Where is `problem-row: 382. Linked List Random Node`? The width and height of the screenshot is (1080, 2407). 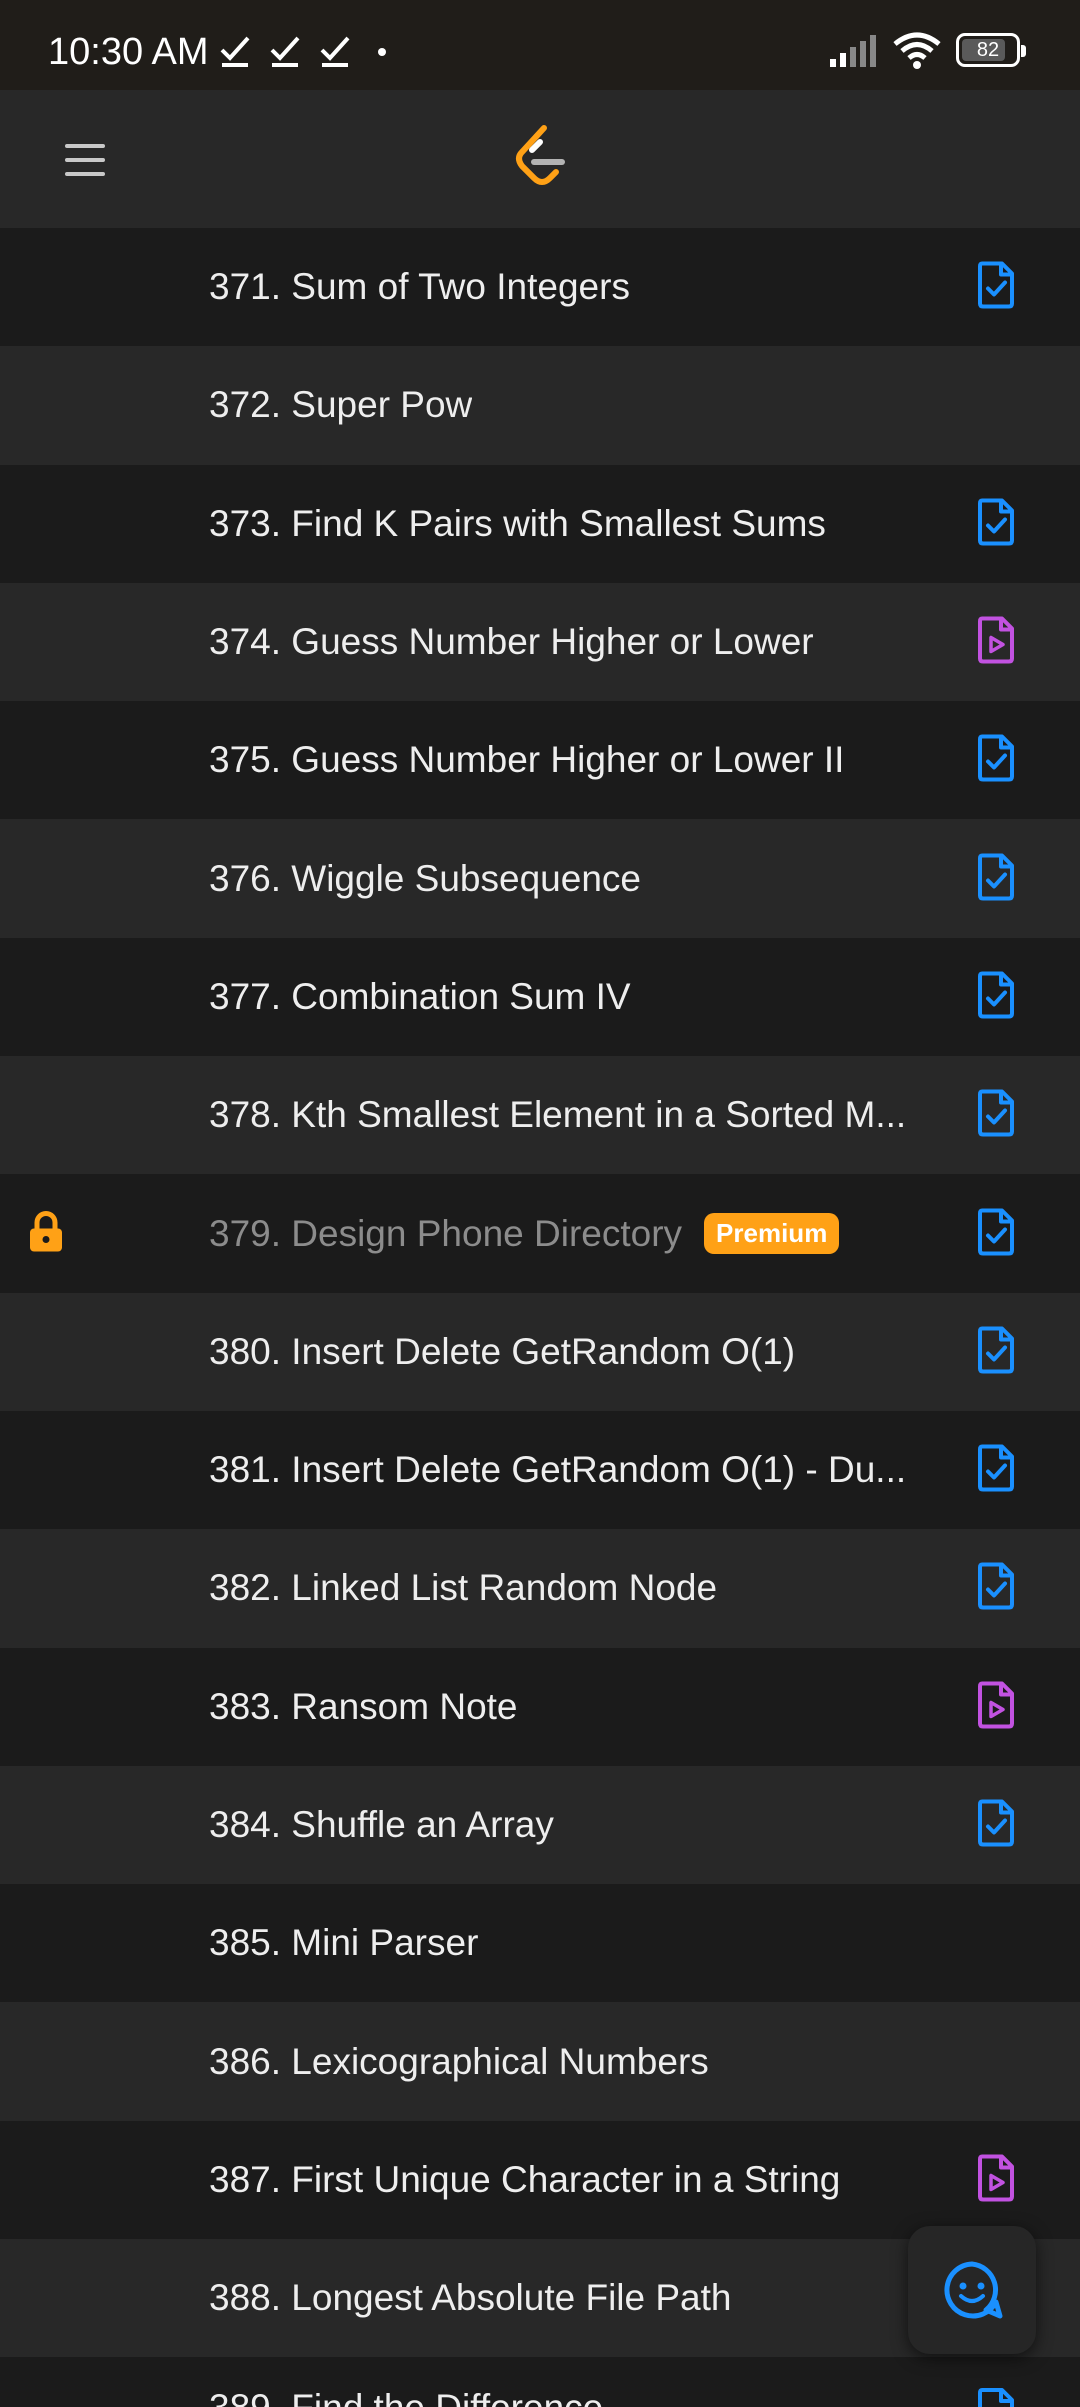
problem-row: 382. Linked List Random Node is located at coordinates (540, 1588).